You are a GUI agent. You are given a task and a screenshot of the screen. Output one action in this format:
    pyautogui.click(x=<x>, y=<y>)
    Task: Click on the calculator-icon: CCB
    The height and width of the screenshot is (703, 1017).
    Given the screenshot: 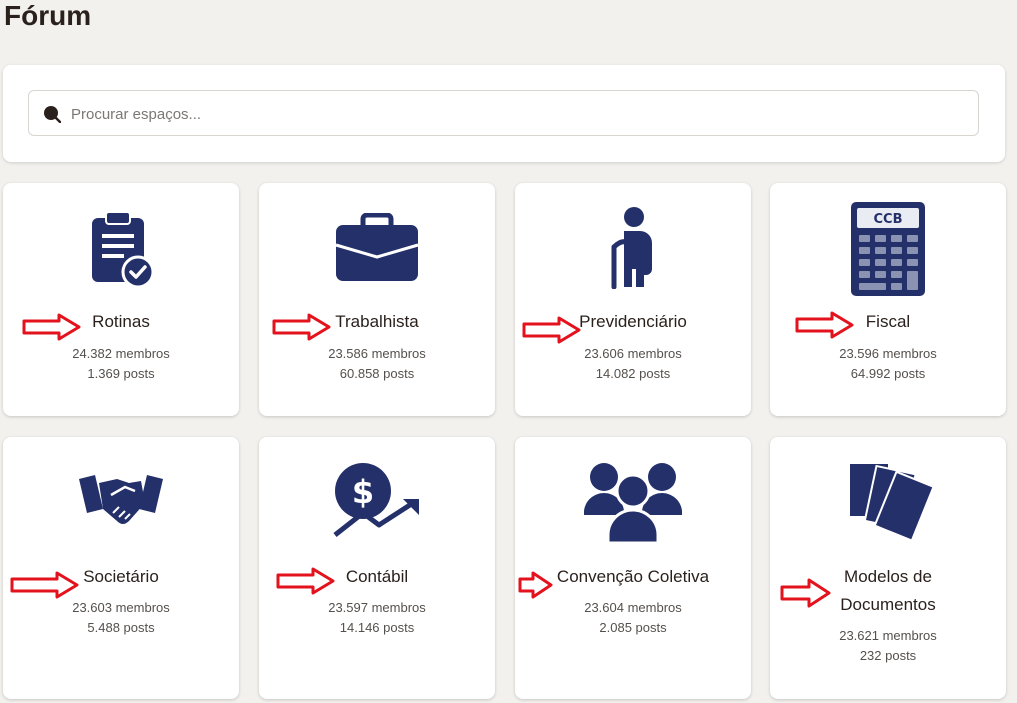 What is the action you would take?
    pyautogui.click(x=888, y=249)
    